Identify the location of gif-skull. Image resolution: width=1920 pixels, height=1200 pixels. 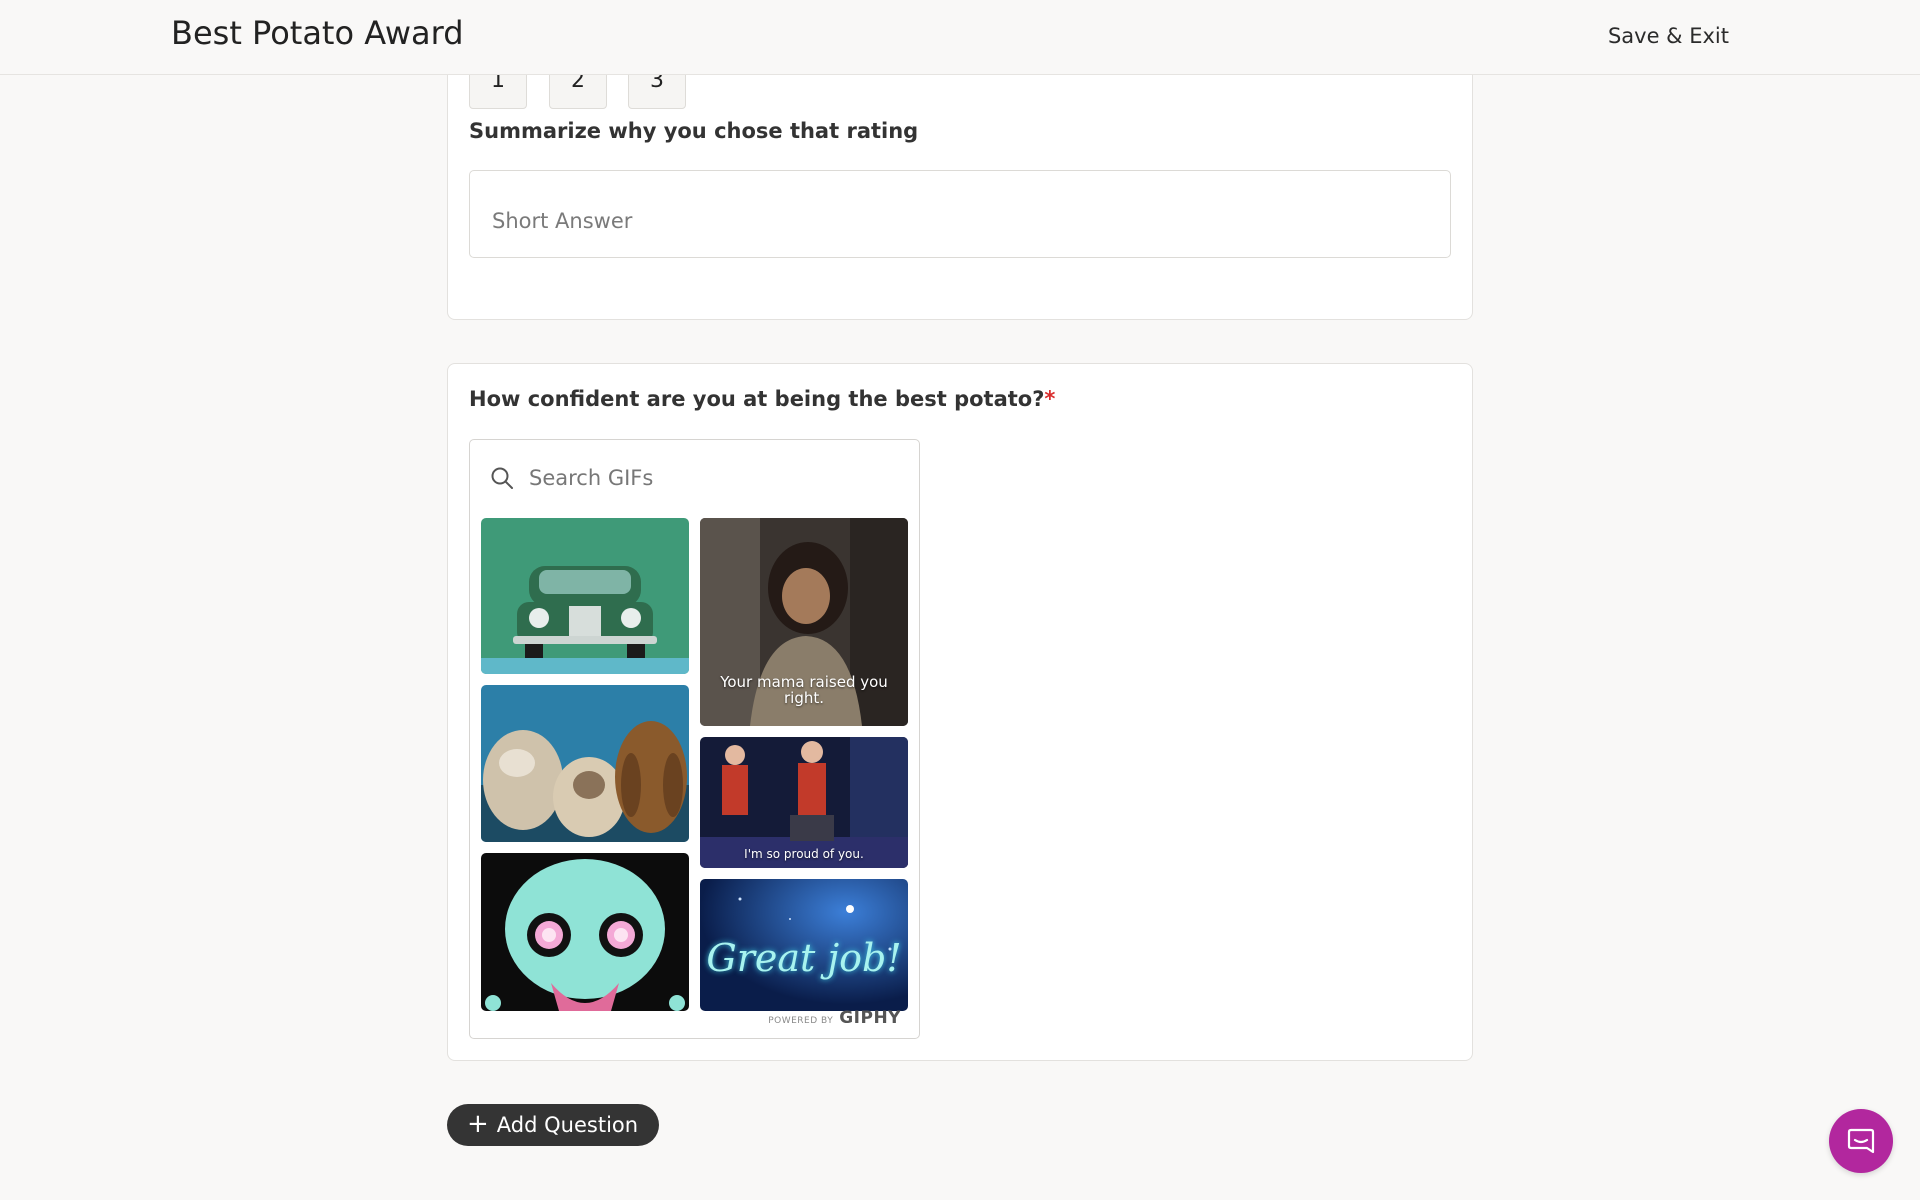
(585, 932).